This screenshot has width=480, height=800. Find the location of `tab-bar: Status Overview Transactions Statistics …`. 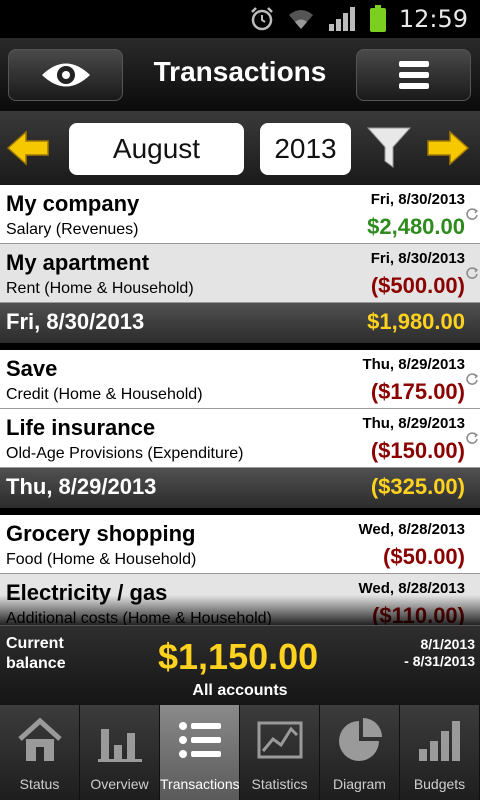

tab-bar: Status Overview Transactions Statistics … is located at coordinates (240, 752).